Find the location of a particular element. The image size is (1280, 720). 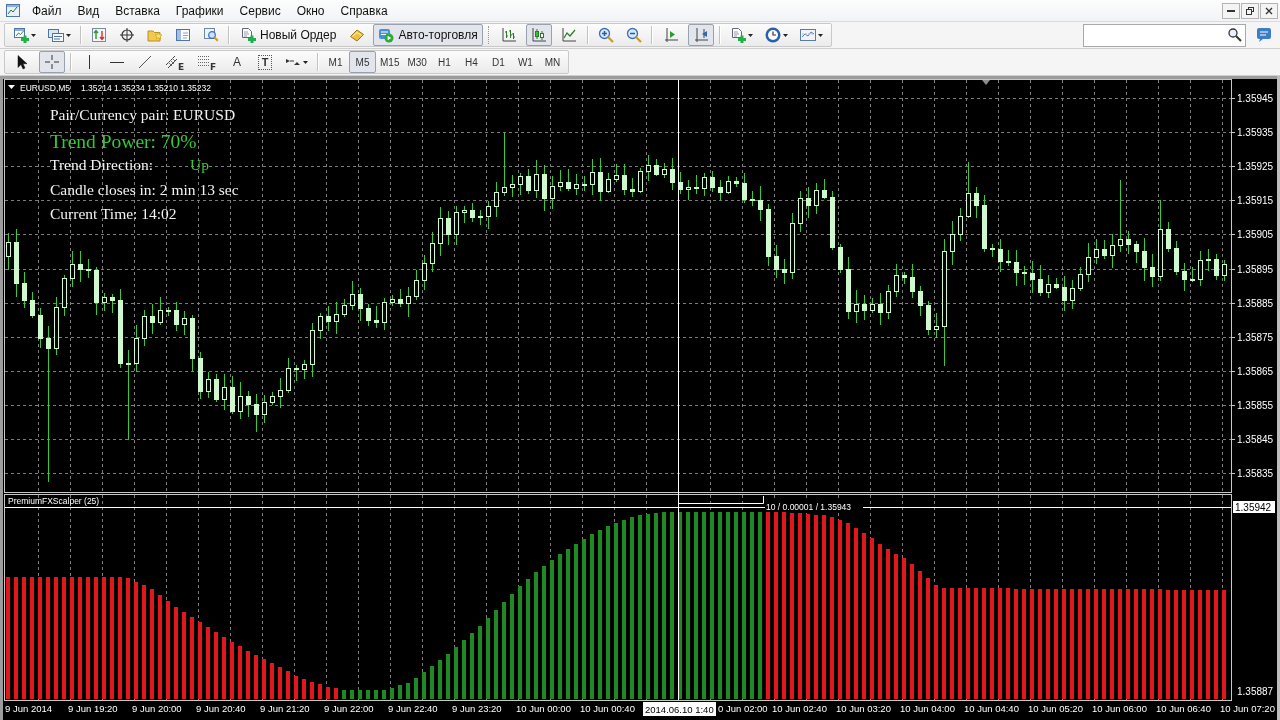

time-label: 10 Jun 00:00 is located at coordinates (543, 708).